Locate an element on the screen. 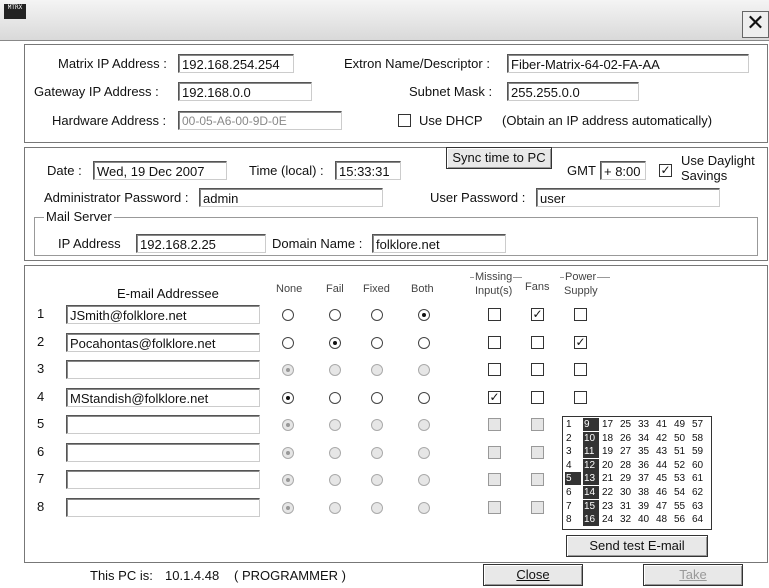 The width and height of the screenshot is (769, 588). daylight-savings-checkbox: ✓ is located at coordinates (665, 170).